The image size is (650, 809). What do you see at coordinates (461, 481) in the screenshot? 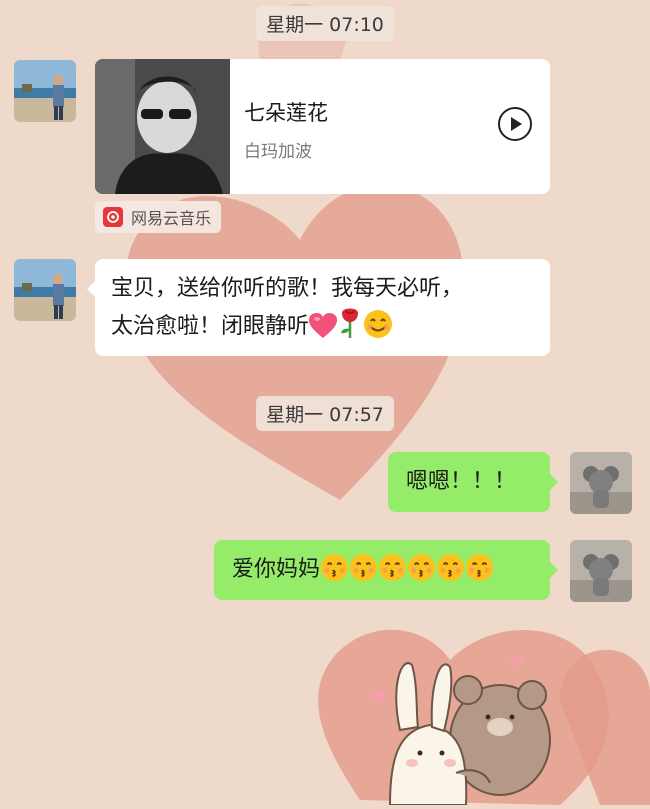
I see `outgoing-message-text: 嗯嗯！！！` at bounding box center [461, 481].